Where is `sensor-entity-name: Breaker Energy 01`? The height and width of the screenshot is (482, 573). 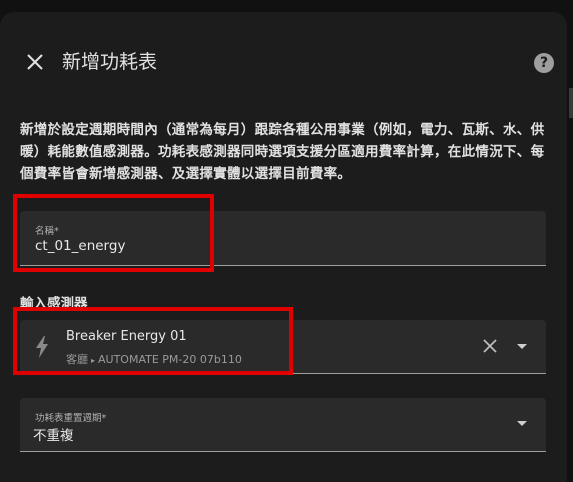 sensor-entity-name: Breaker Energy 01 is located at coordinates (126, 336).